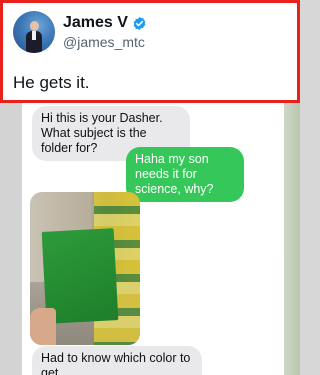 The width and height of the screenshot is (320, 375). I want to click on verified-badge-icon, so click(139, 23).